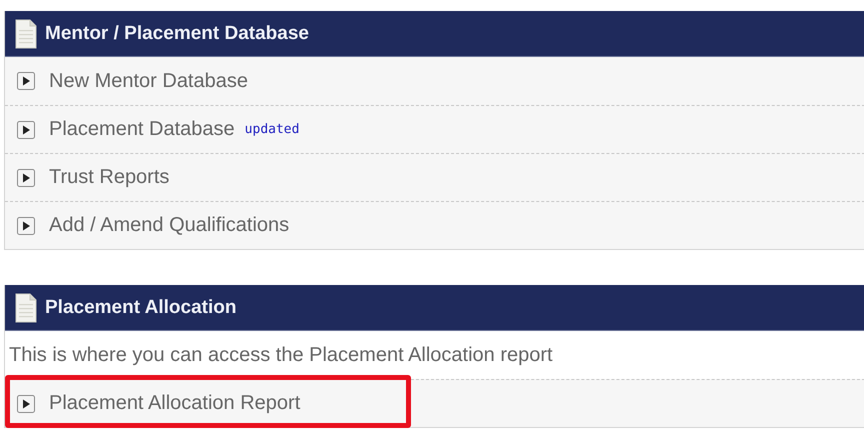  What do you see at coordinates (142, 129) in the screenshot?
I see `menu-link: Placement Database` at bounding box center [142, 129].